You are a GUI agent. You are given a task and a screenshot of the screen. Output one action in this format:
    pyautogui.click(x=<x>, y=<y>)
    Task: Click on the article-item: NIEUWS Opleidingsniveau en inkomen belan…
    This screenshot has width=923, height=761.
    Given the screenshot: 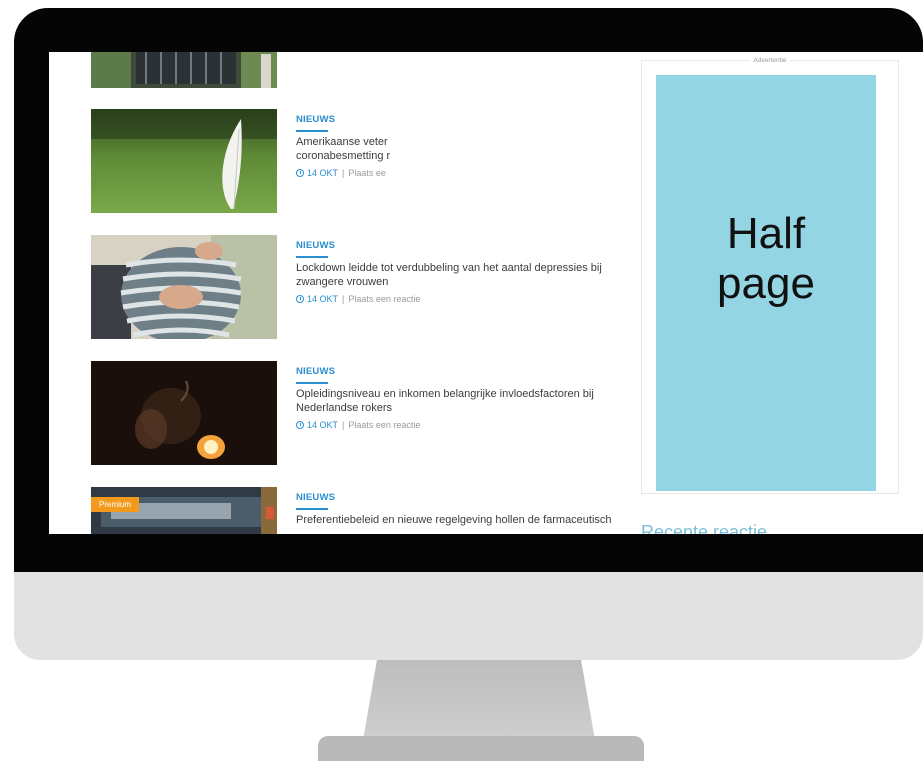 What is the action you would take?
    pyautogui.click(x=361, y=414)
    